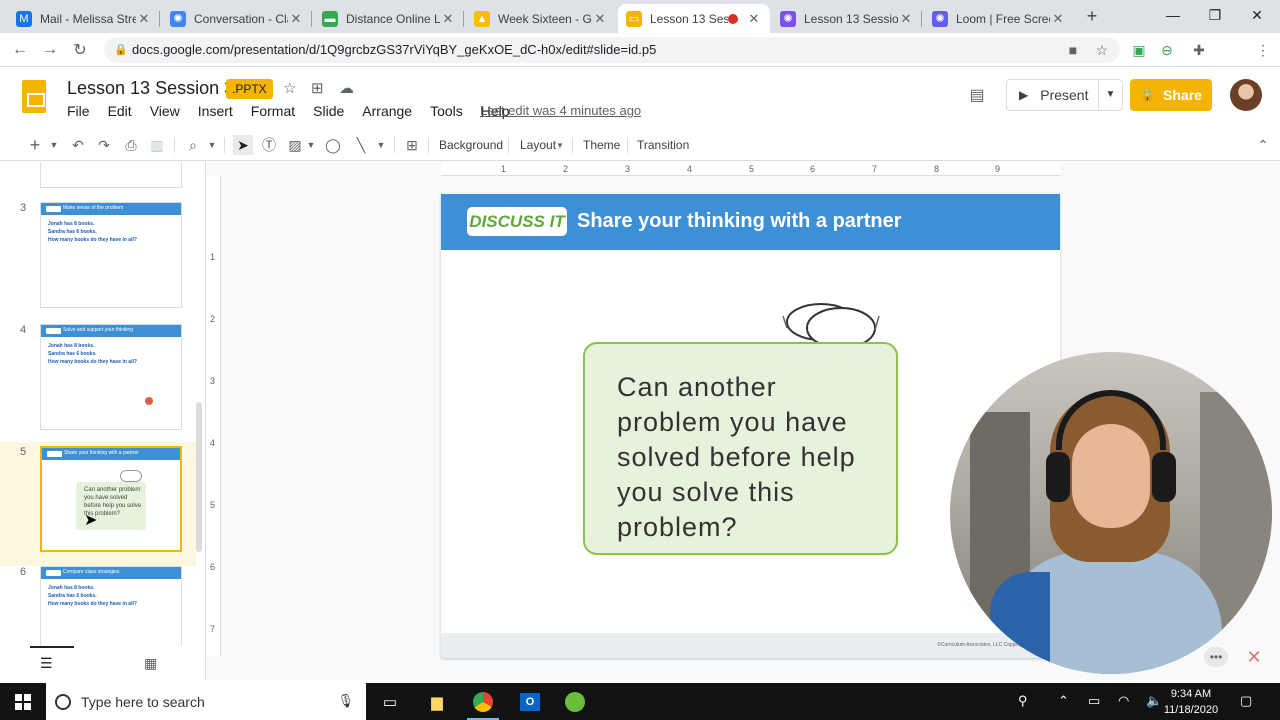 This screenshot has height=720, width=1280. What do you see at coordinates (1123, 701) in the screenshot?
I see `wifi-icon: ◠` at bounding box center [1123, 701].